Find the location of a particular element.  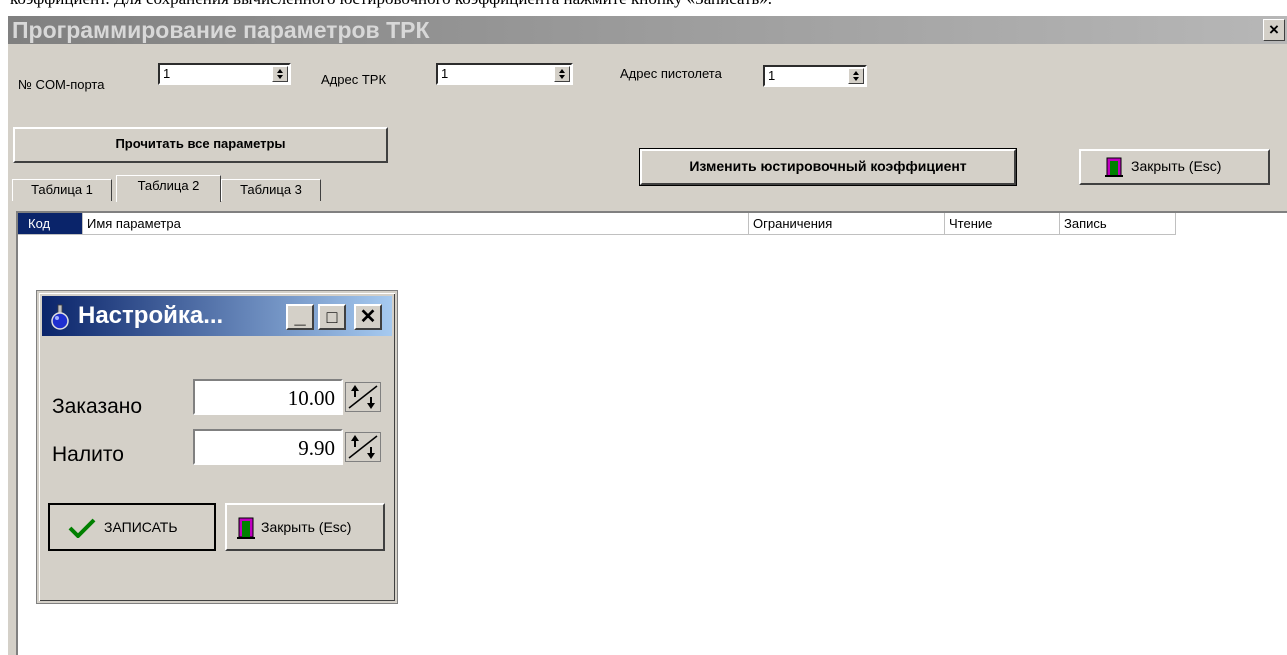

maximize-button: □ is located at coordinates (332, 317).